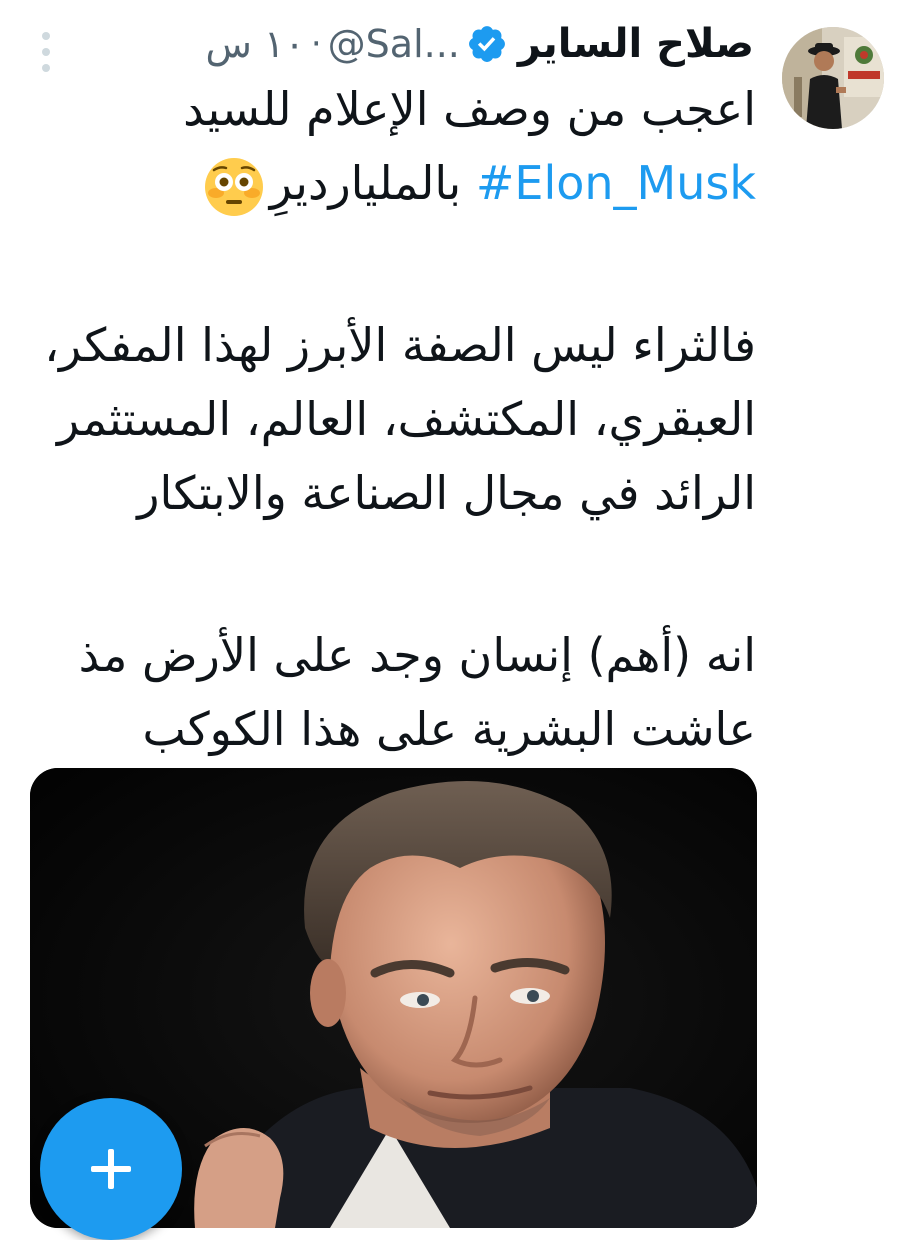  Describe the element at coordinates (372, 183) in the screenshot. I see `tweet-text-fragment: بالمليارديرِ` at that location.